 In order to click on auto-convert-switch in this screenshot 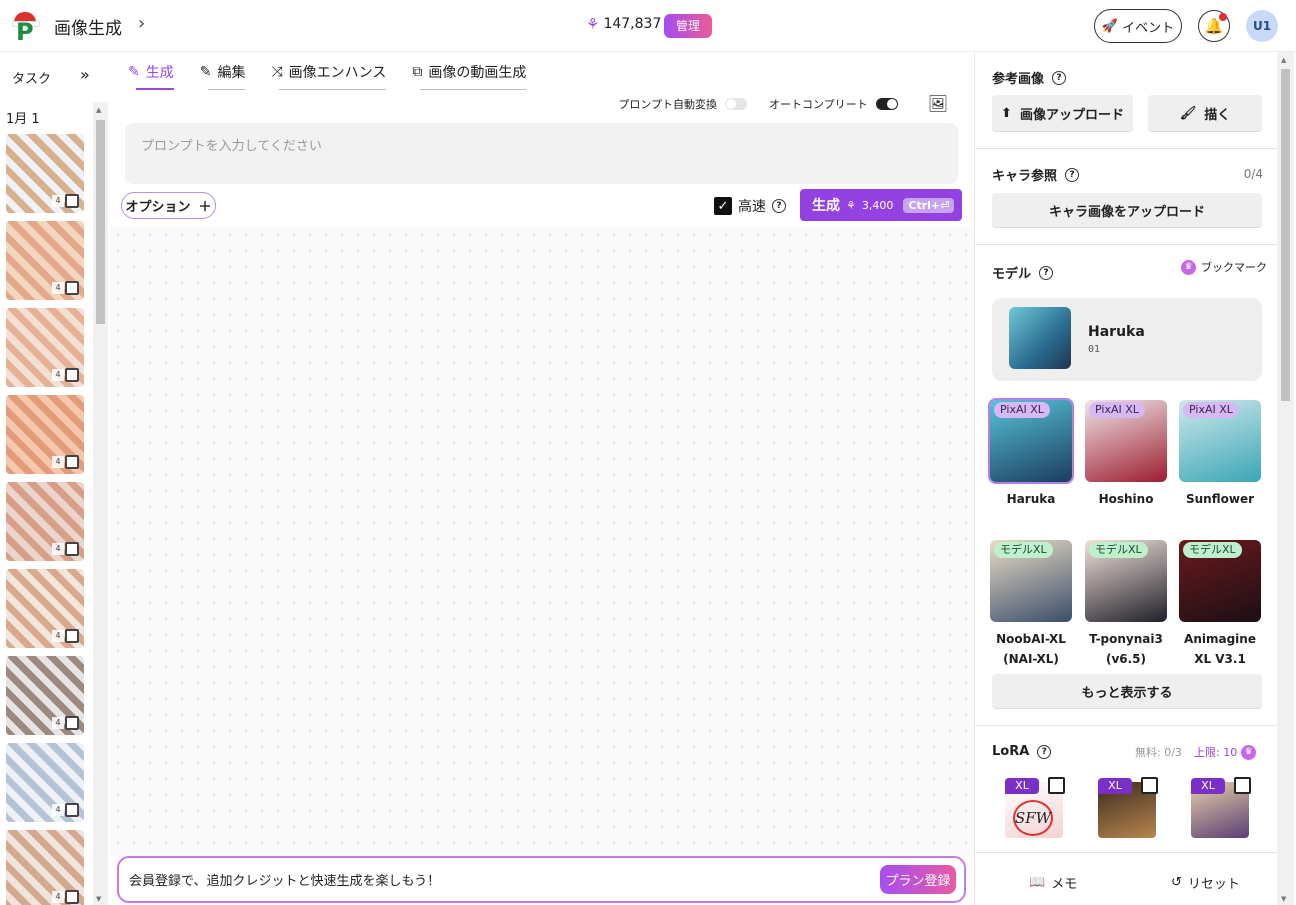, I will do `click(736, 103)`.